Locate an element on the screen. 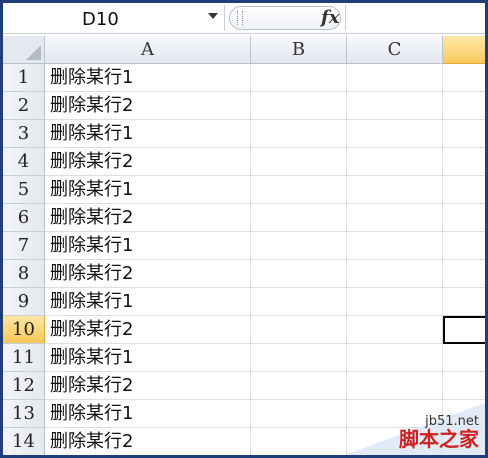  row-header: 1 is located at coordinates (24, 78).